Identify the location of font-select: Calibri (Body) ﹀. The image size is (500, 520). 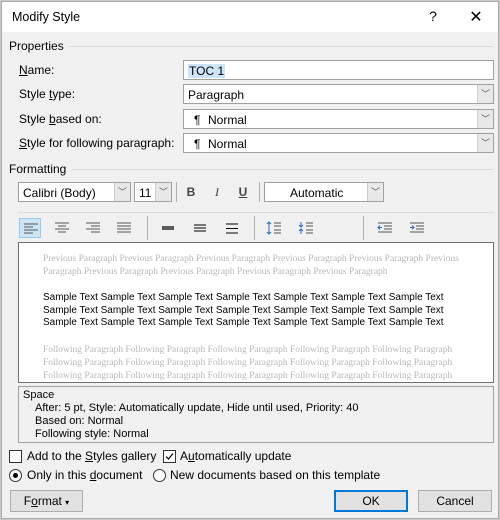
(74, 192).